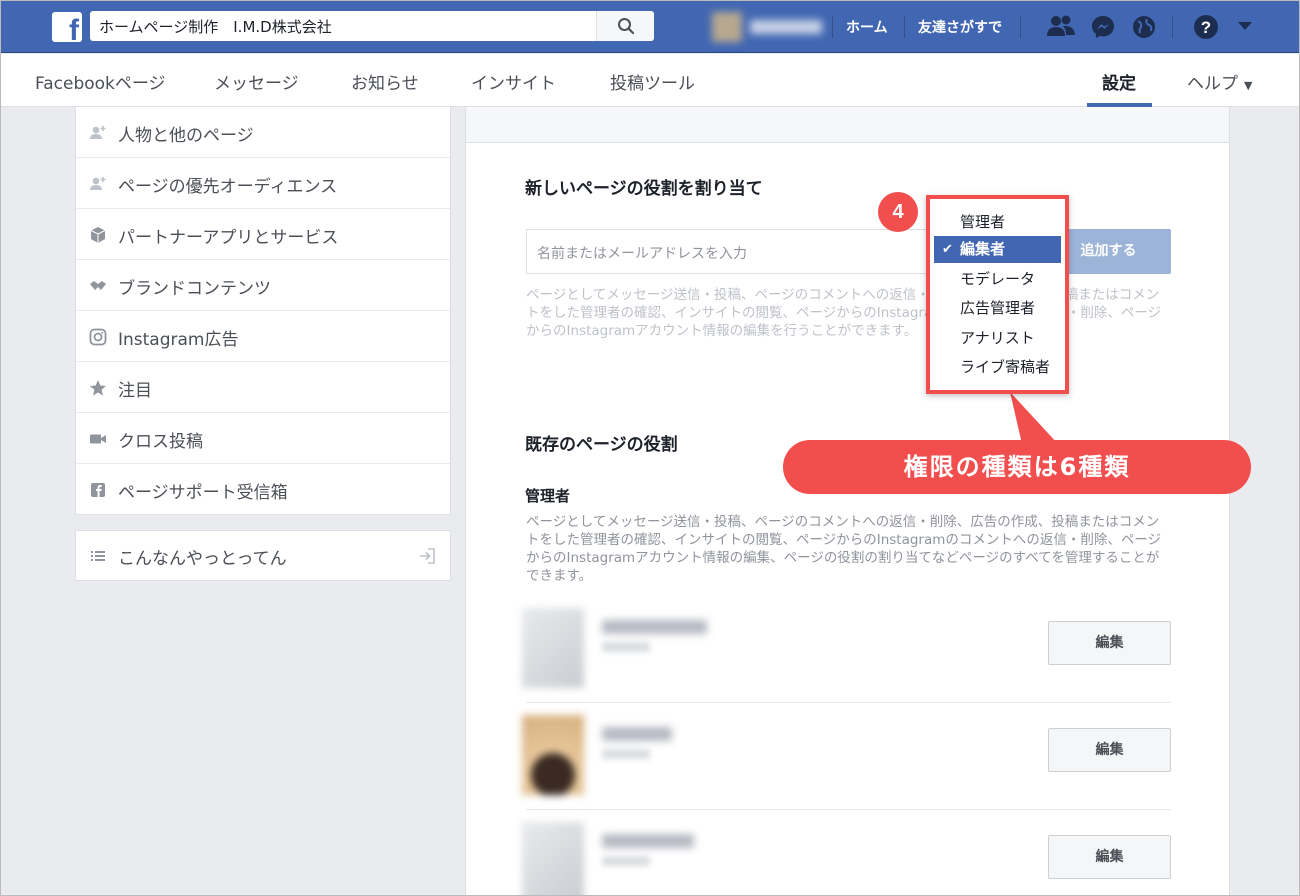 The width and height of the screenshot is (1300, 896). What do you see at coordinates (601, 445) in the screenshot?
I see `existing-roles-heading: 既存のページの役割` at bounding box center [601, 445].